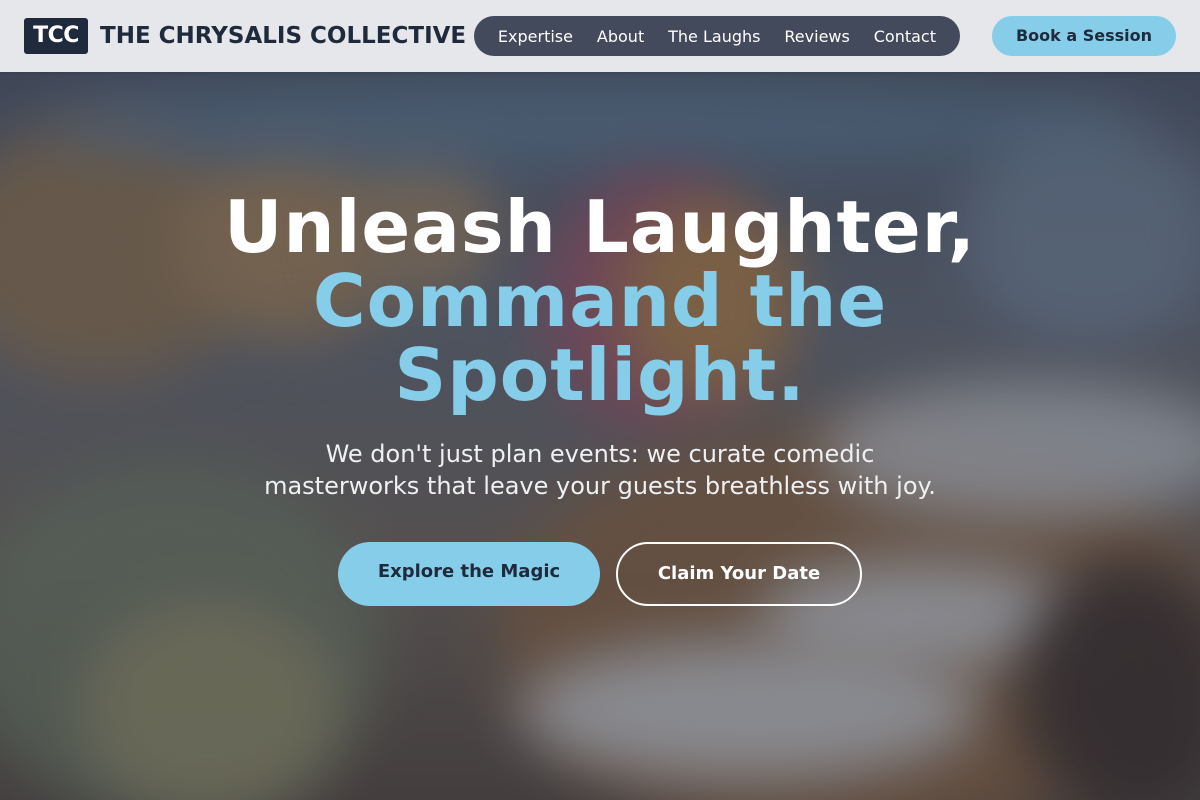 The height and width of the screenshot is (800, 1200). What do you see at coordinates (620, 36) in the screenshot?
I see `nav-link-about: About` at bounding box center [620, 36].